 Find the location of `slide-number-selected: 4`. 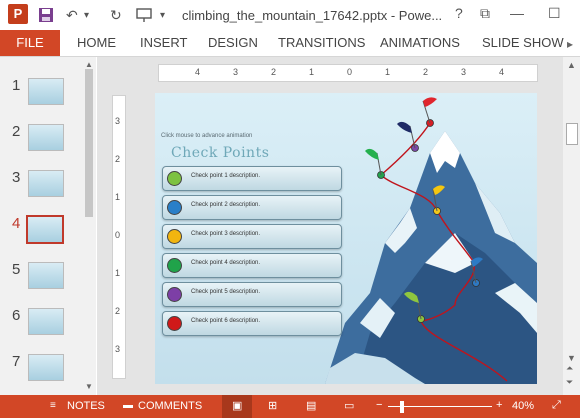

slide-number-selected: 4 is located at coordinates (16, 223).